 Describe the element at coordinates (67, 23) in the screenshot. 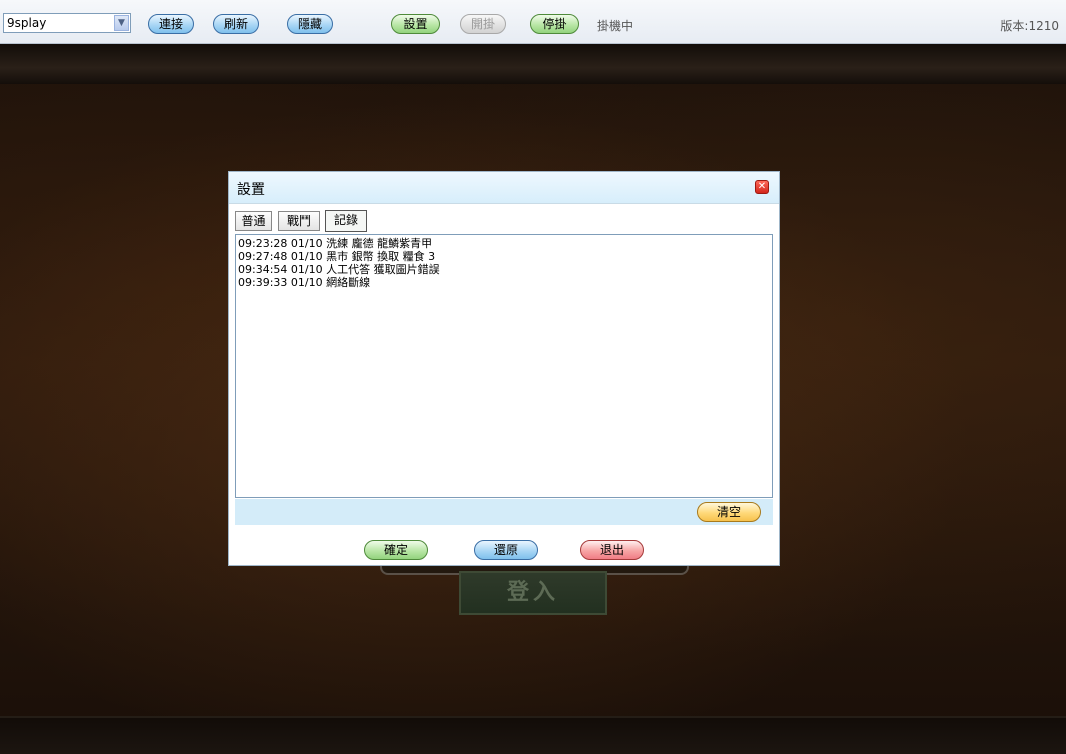

I see `server-select: 9splay ▼` at that location.